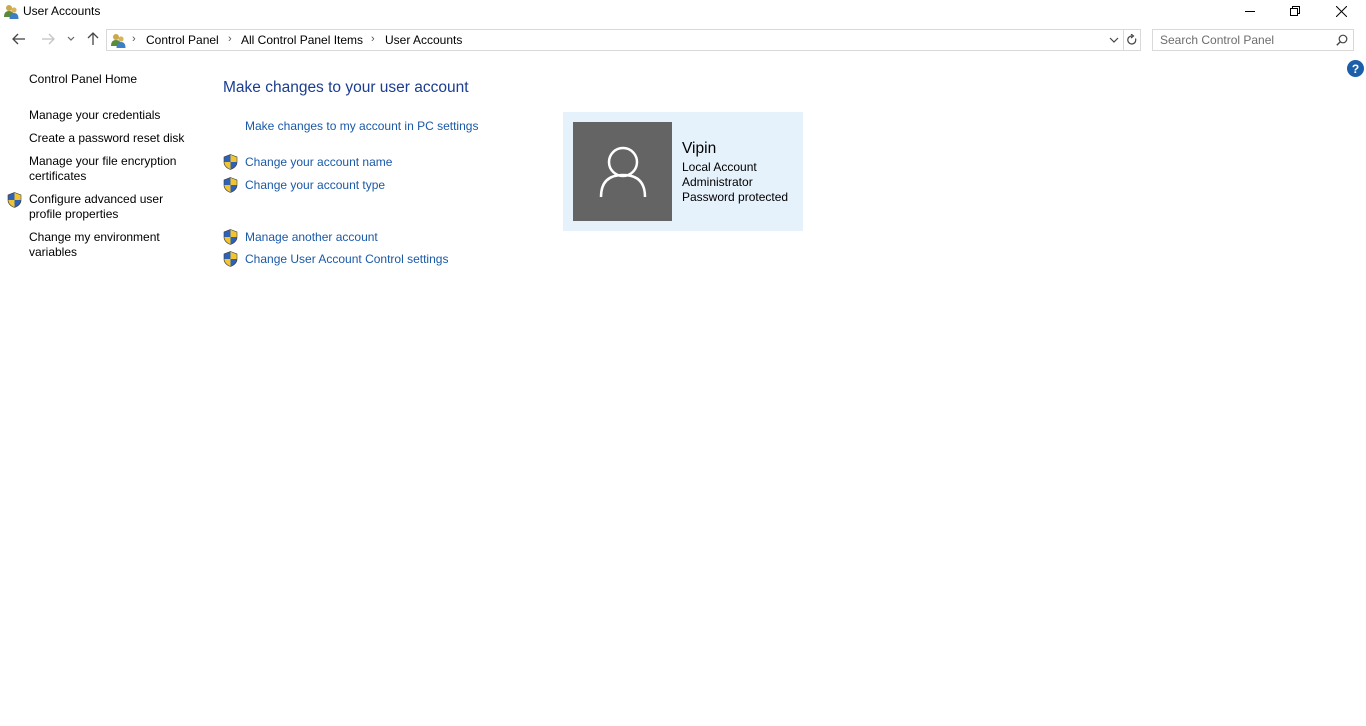  I want to click on account-password-status: Password protected, so click(735, 197).